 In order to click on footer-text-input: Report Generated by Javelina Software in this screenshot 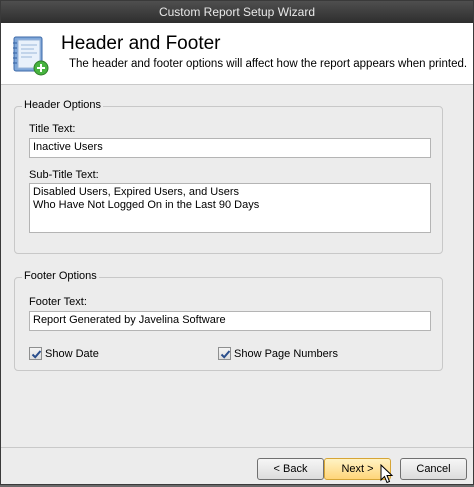, I will do `click(230, 321)`.